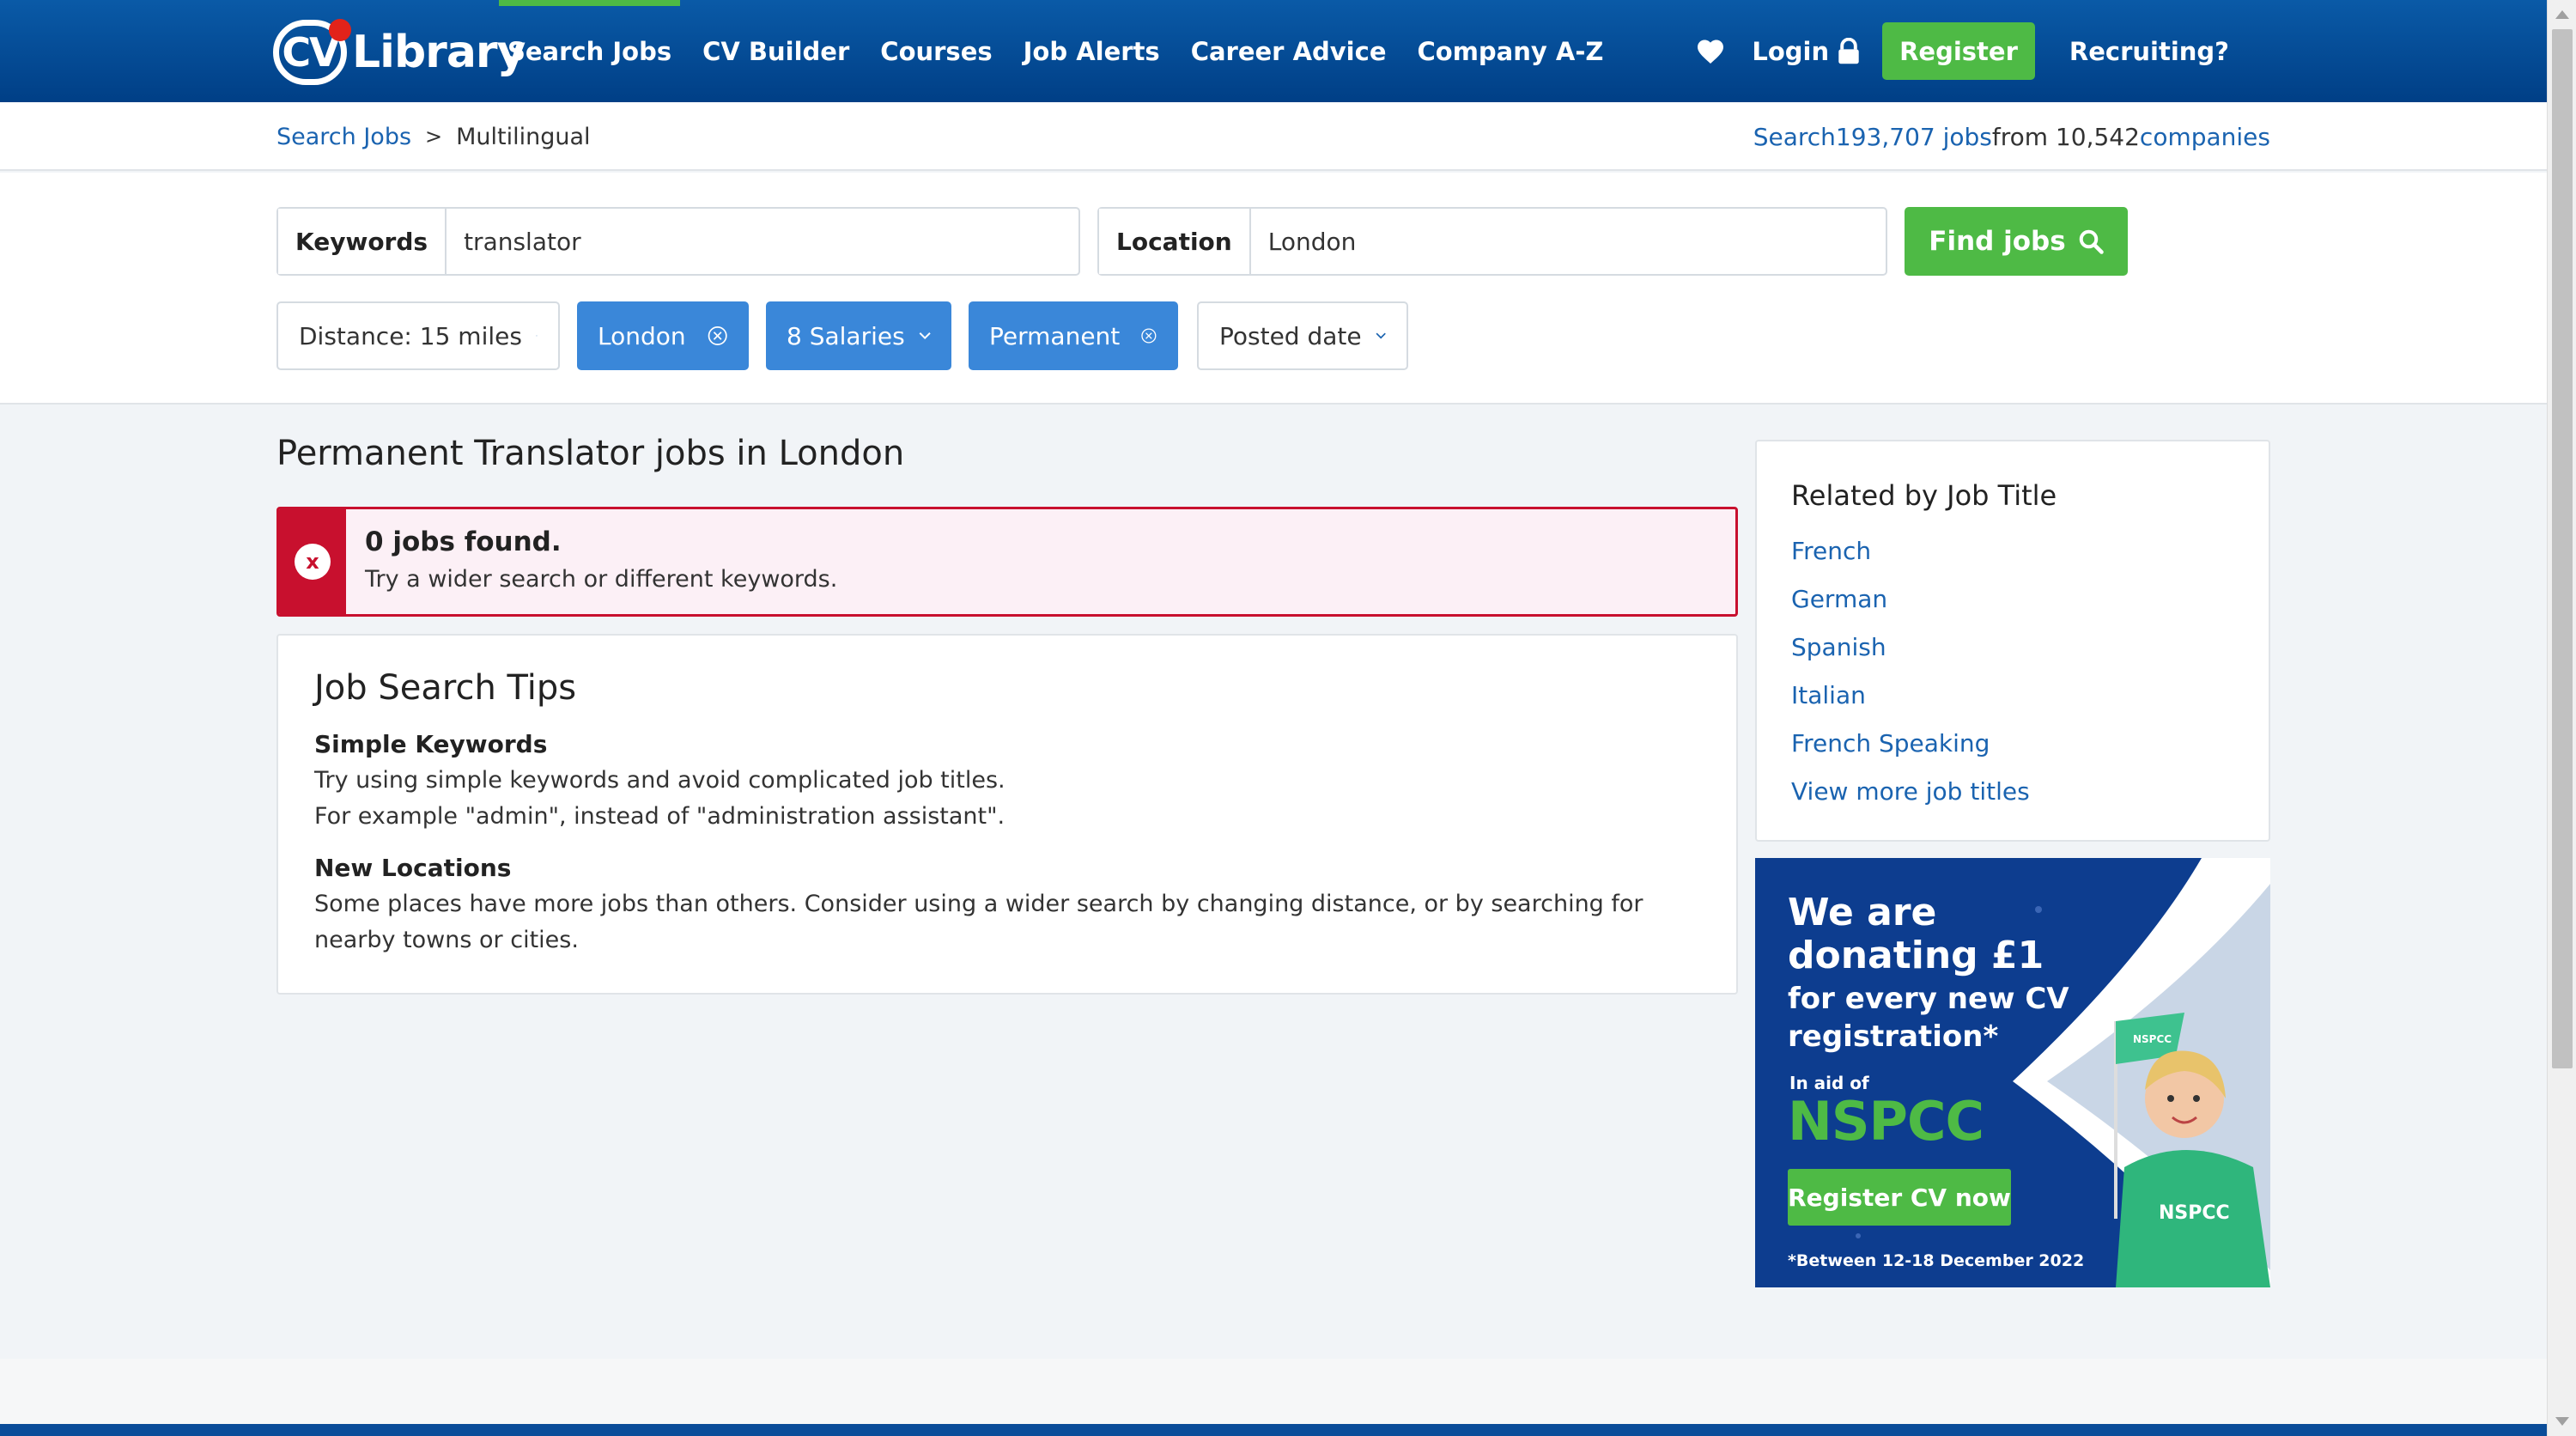 The height and width of the screenshot is (1436, 2576). What do you see at coordinates (523, 136) in the screenshot?
I see `breadcrumb-current: Multilingual` at bounding box center [523, 136].